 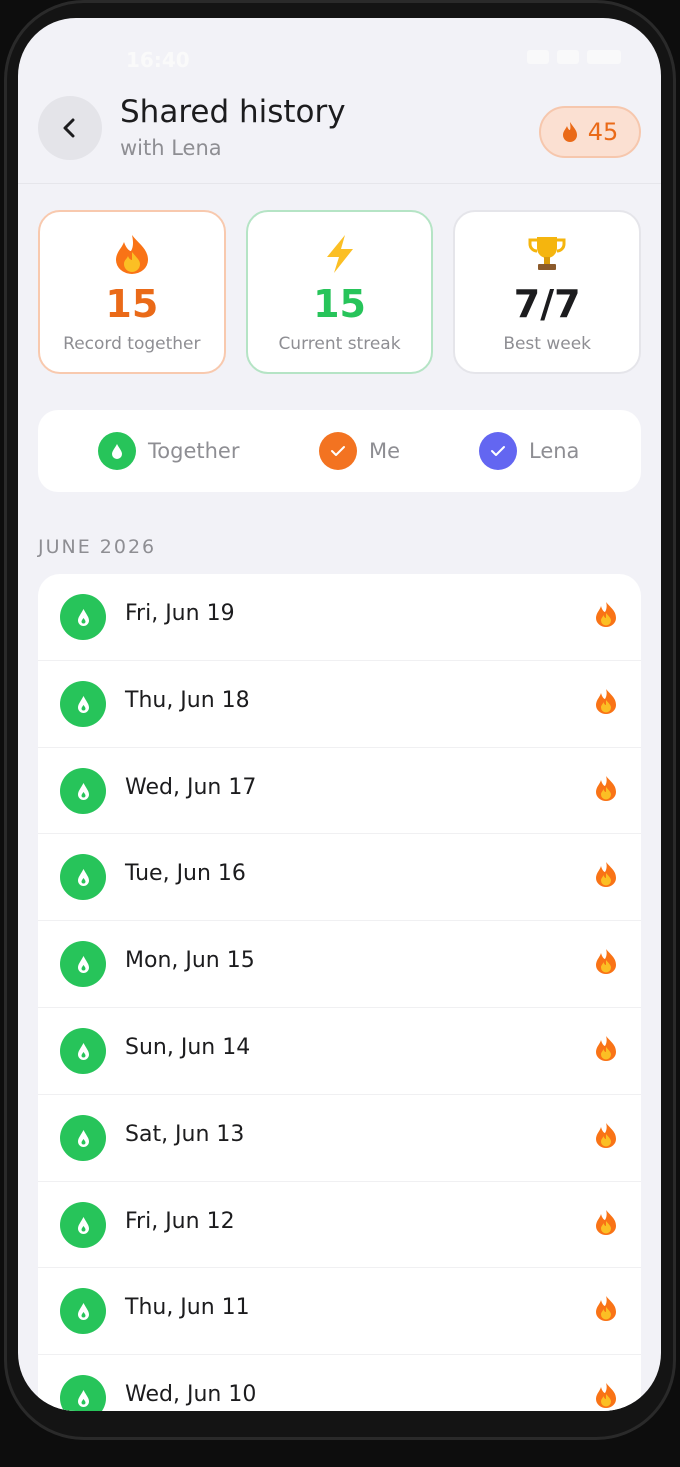 I want to click on history-row: Wed, Jun 17, so click(x=339, y=791).